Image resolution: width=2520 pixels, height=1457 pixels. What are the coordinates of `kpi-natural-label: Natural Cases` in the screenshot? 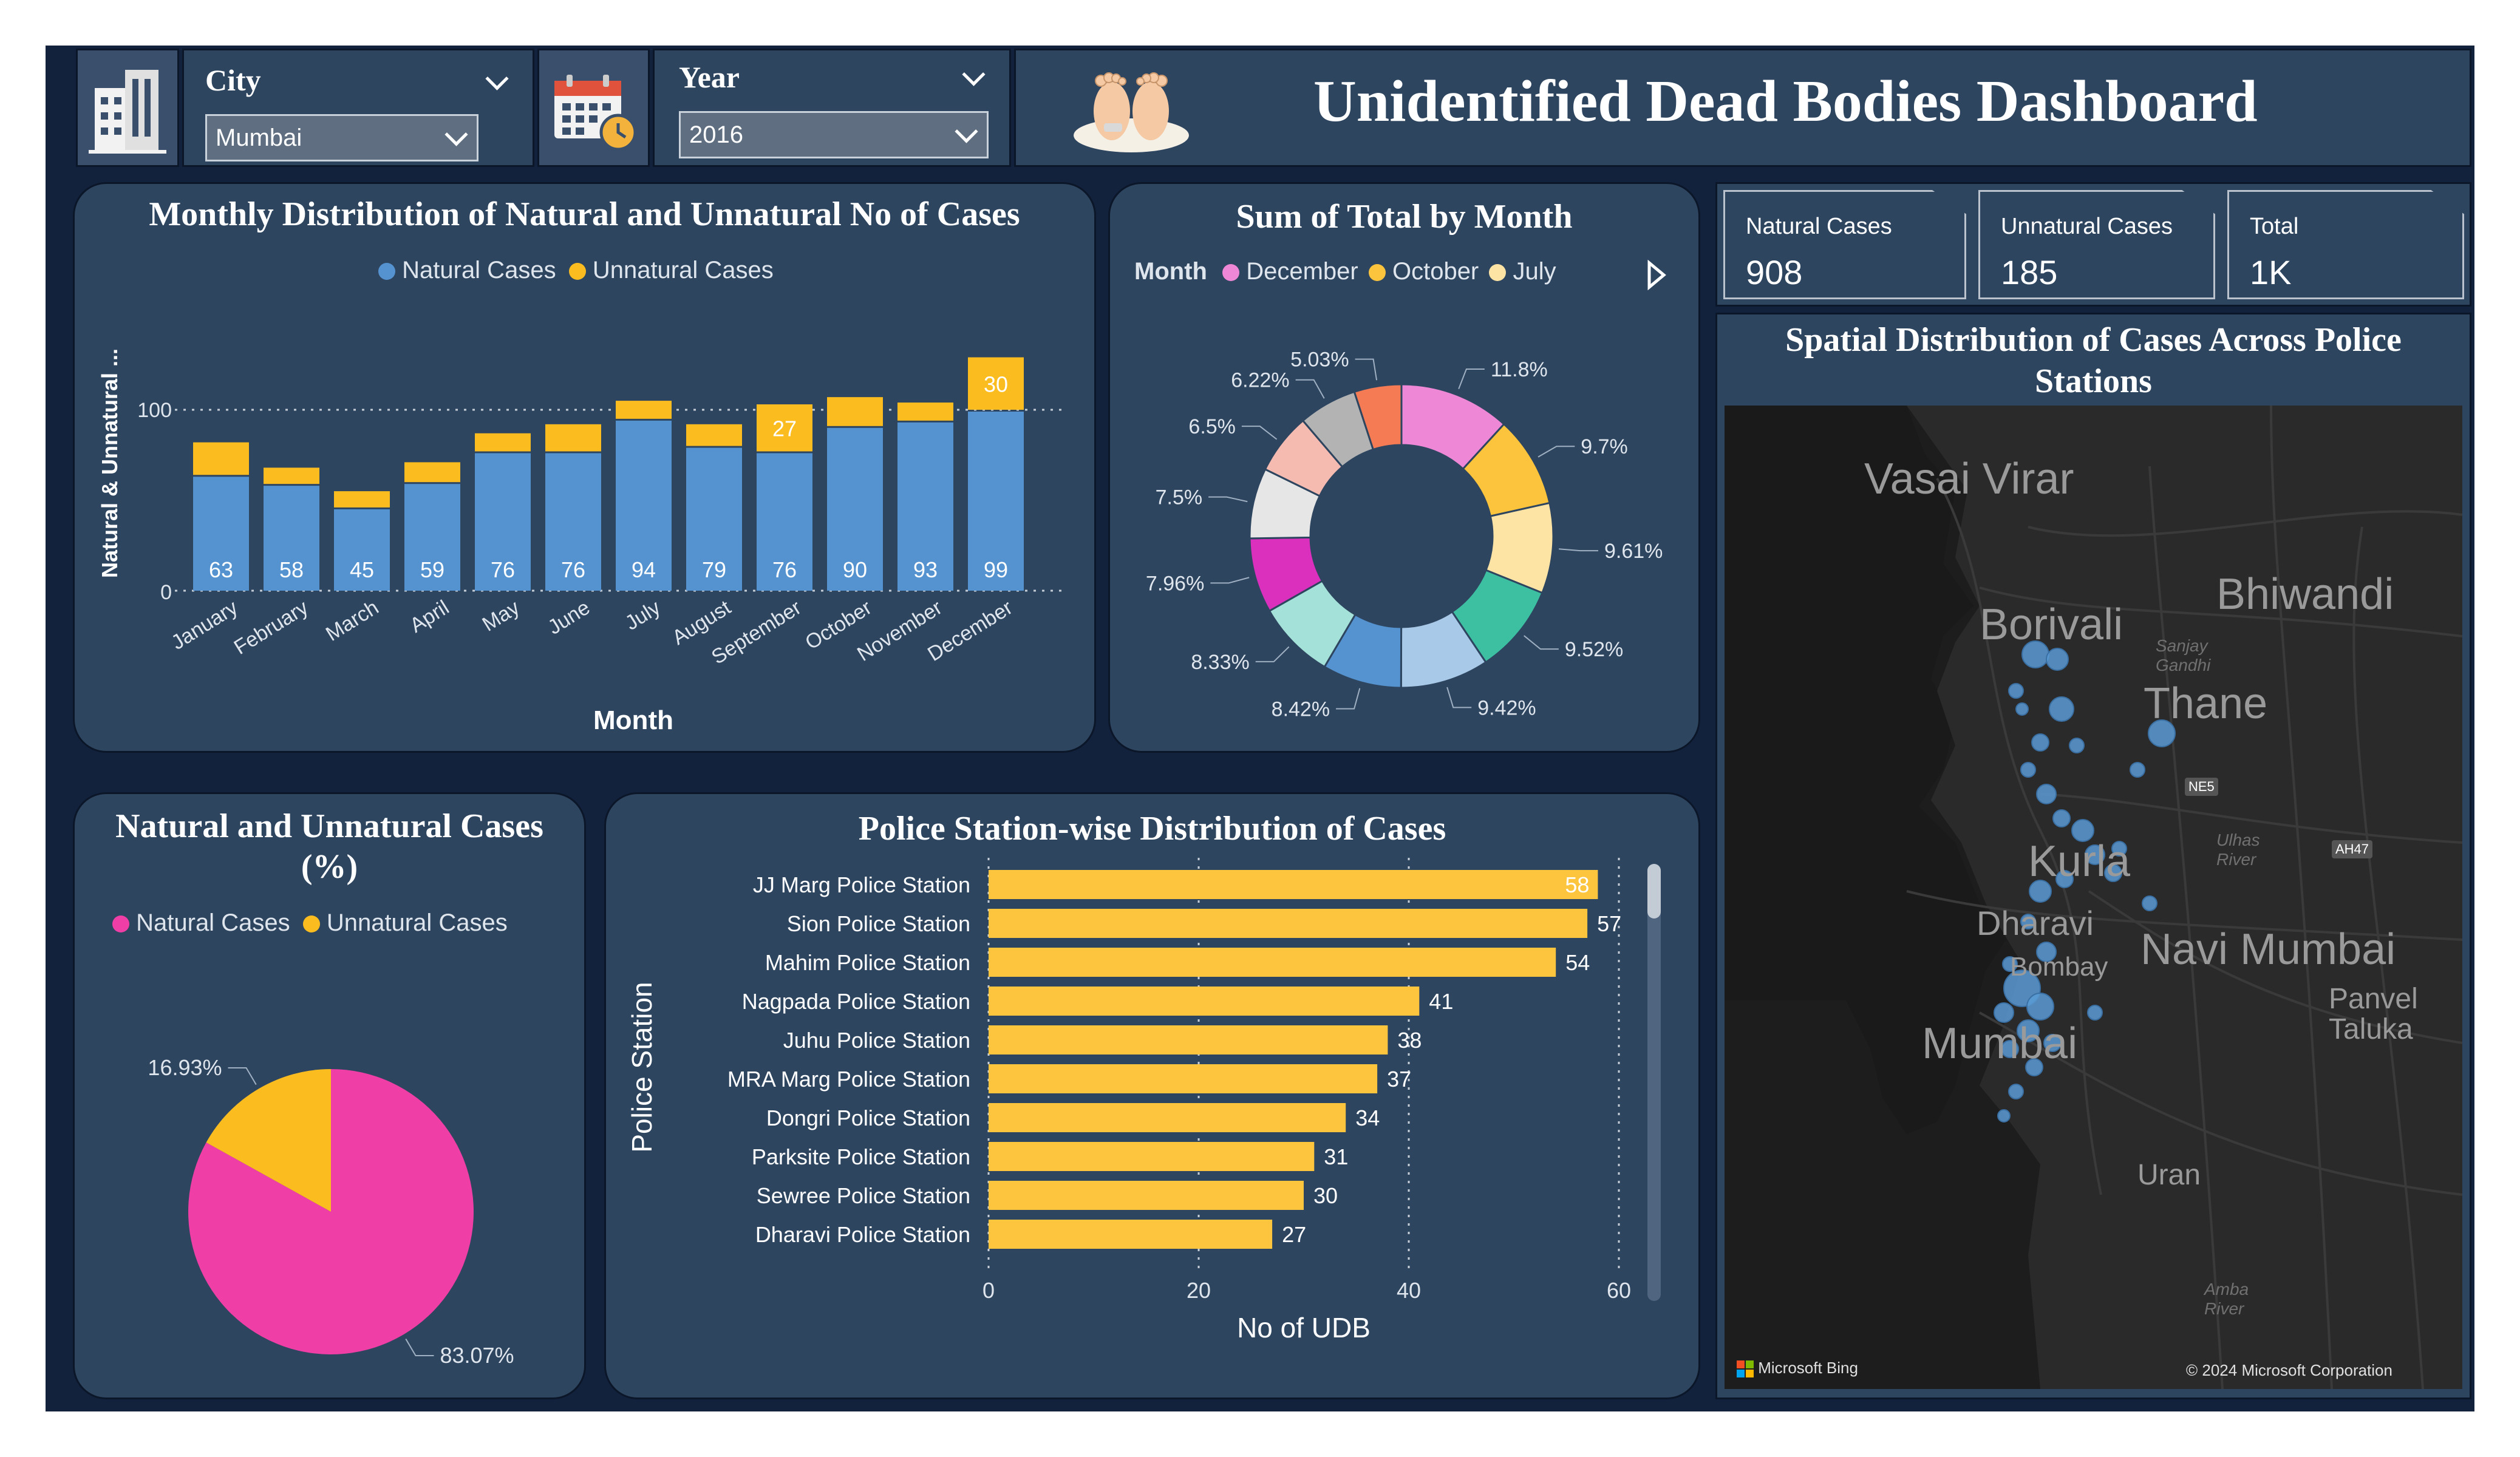 It's located at (1819, 226).